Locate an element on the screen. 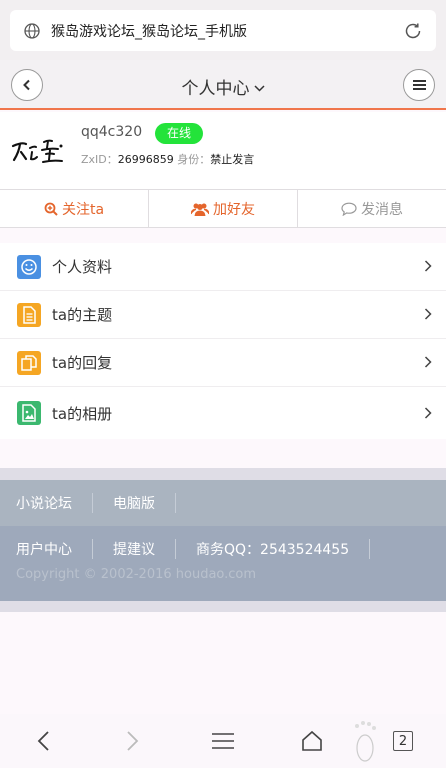  tab-count: 2 is located at coordinates (403, 741).